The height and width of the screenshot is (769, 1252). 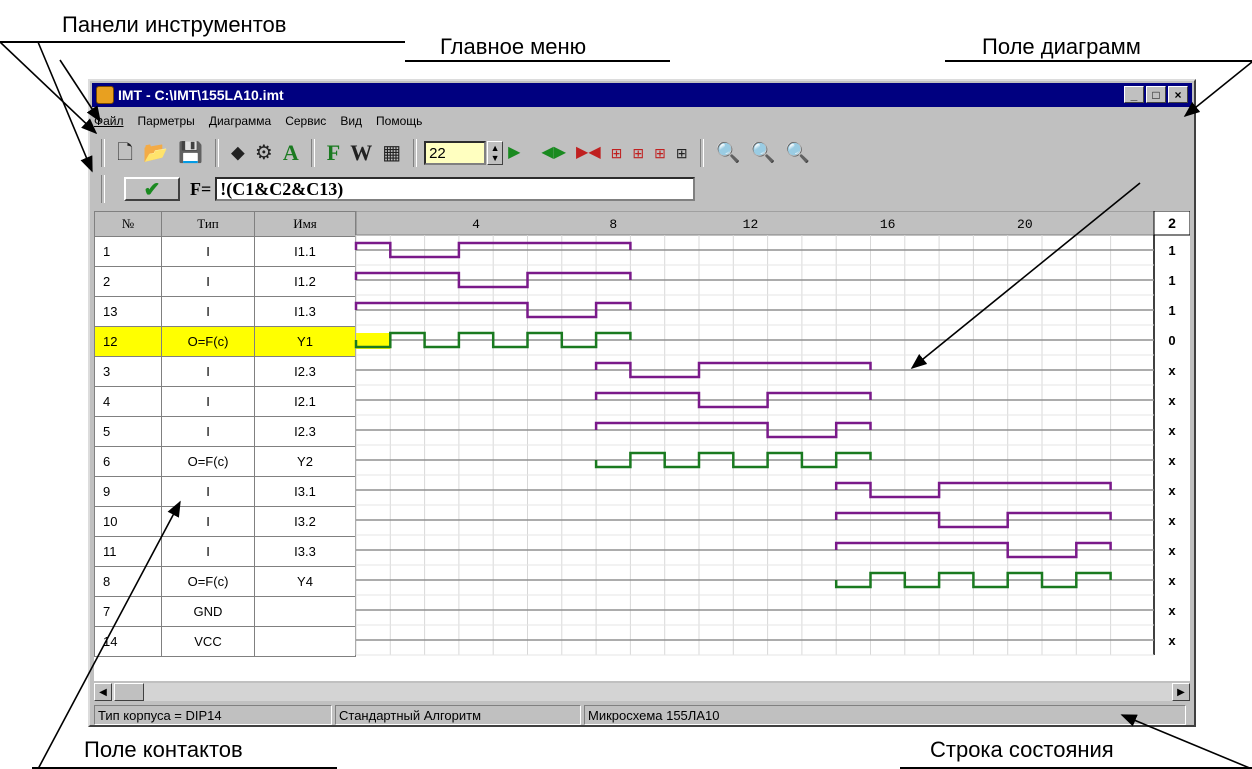 What do you see at coordinates (455, 153) in the screenshot?
I see `step-spinner-input: 22` at bounding box center [455, 153].